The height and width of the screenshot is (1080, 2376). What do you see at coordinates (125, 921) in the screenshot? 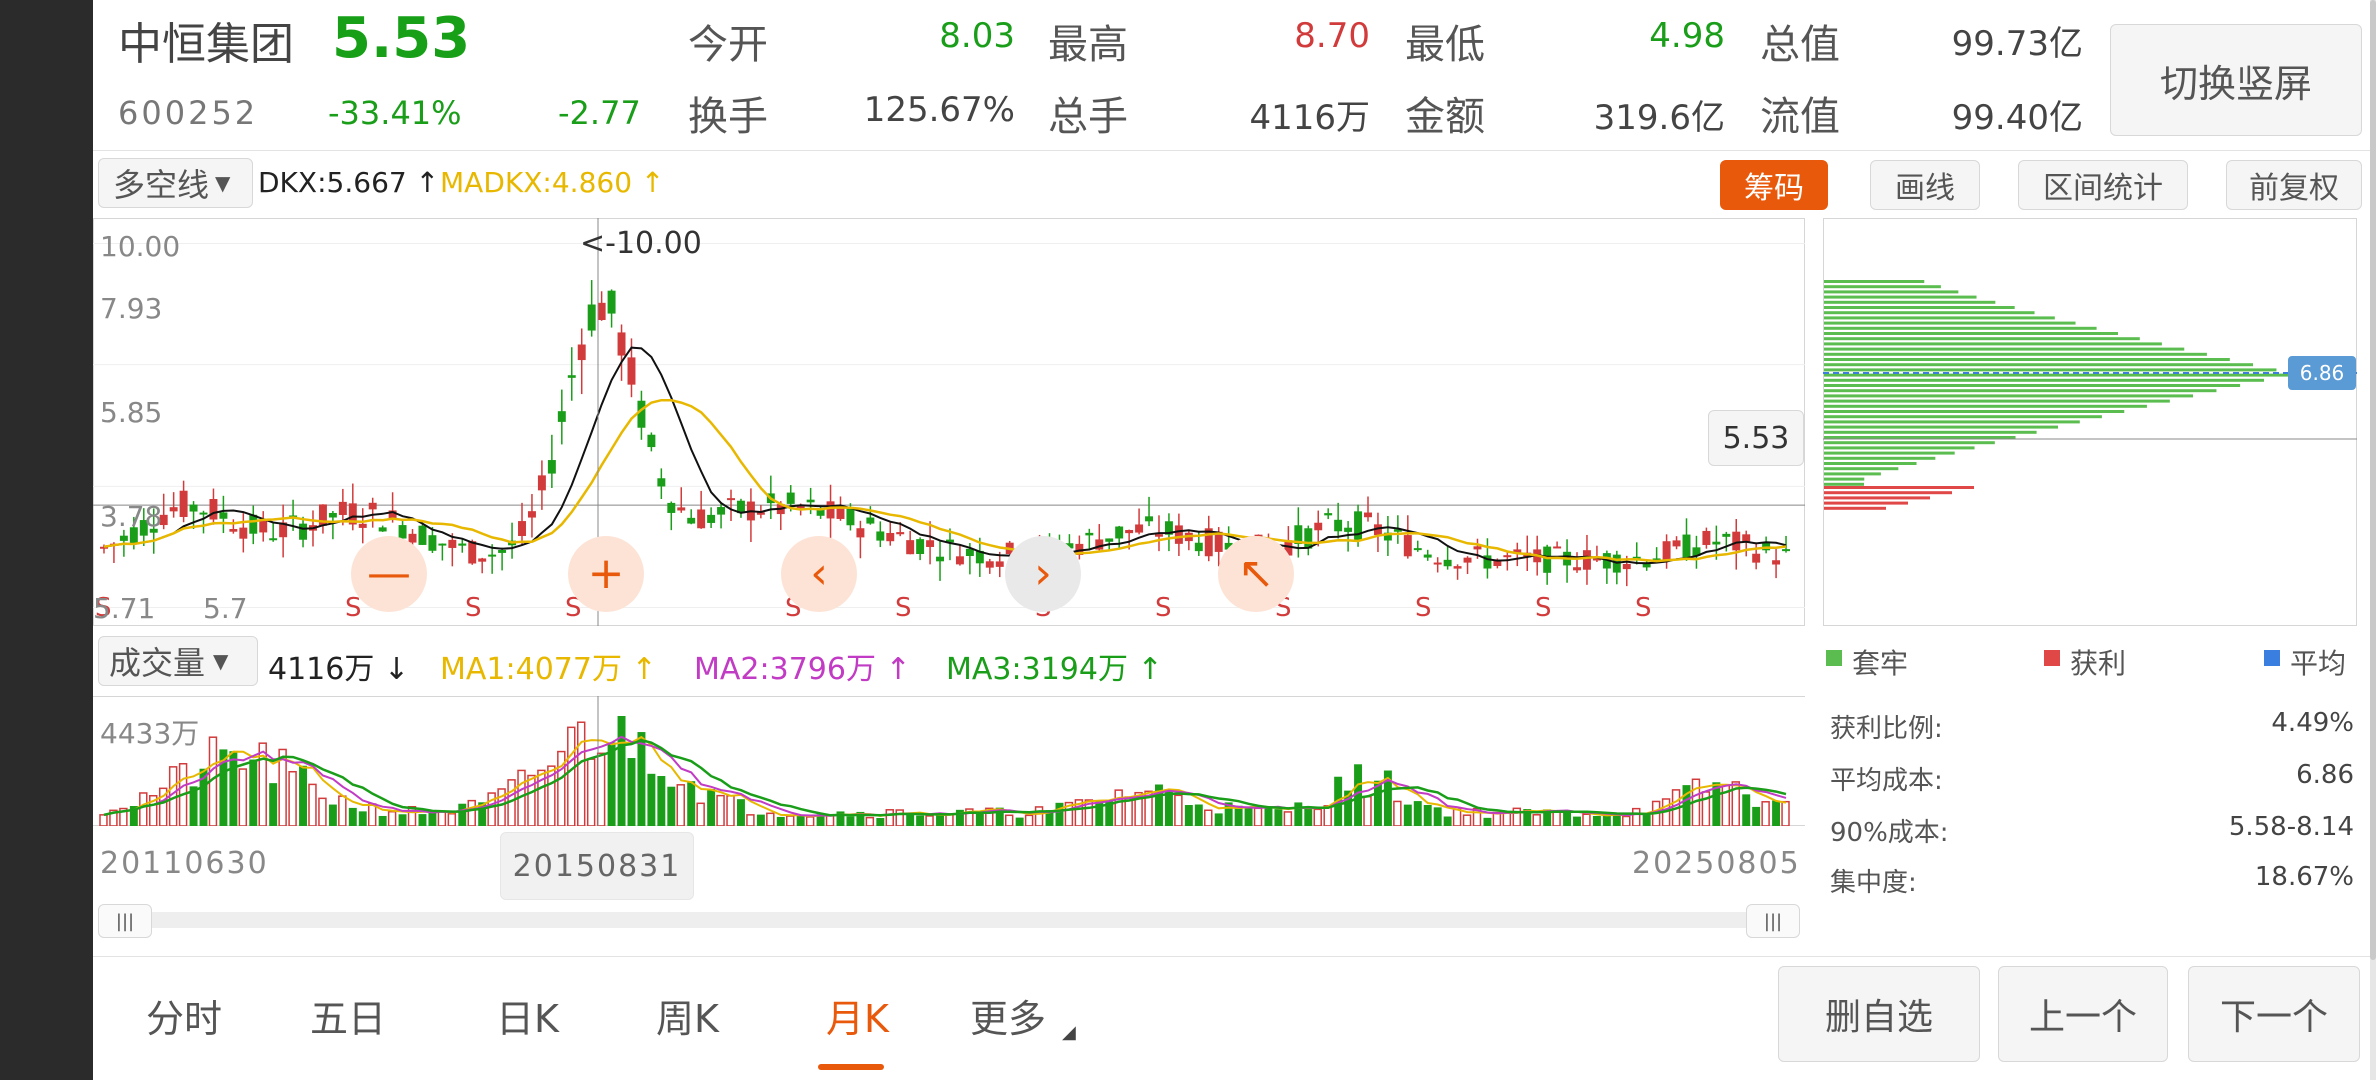
I see `range-slider-left-handle: |||` at bounding box center [125, 921].